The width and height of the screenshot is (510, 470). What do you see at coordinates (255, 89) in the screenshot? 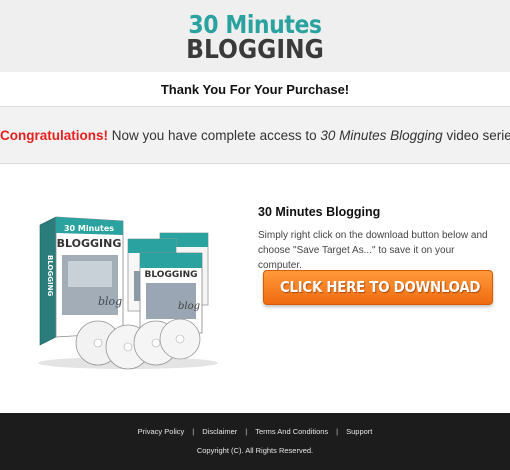
I see `thank-you-heading: Thank You For Your Purchase!` at bounding box center [255, 89].